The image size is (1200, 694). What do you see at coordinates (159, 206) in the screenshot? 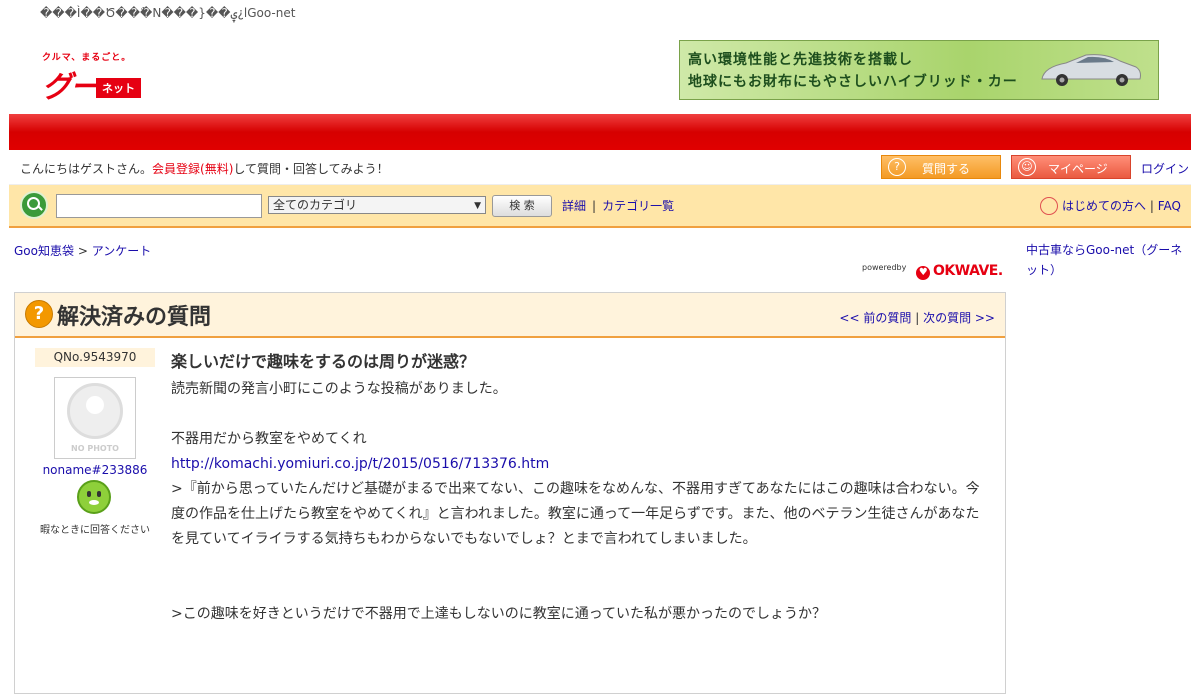
I see `search-input` at bounding box center [159, 206].